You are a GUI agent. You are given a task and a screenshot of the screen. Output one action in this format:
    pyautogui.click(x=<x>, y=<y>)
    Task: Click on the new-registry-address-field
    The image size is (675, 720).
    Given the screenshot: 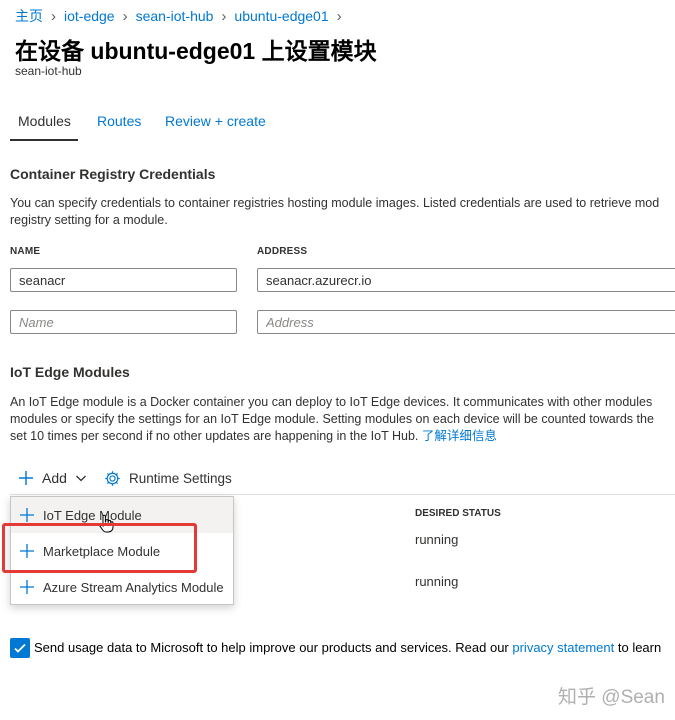 What is the action you would take?
    pyautogui.click(x=466, y=322)
    